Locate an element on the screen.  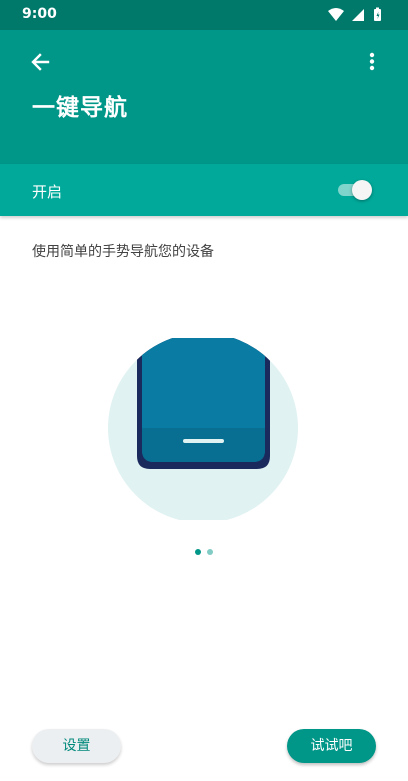
page-dot is located at coordinates (210, 552).